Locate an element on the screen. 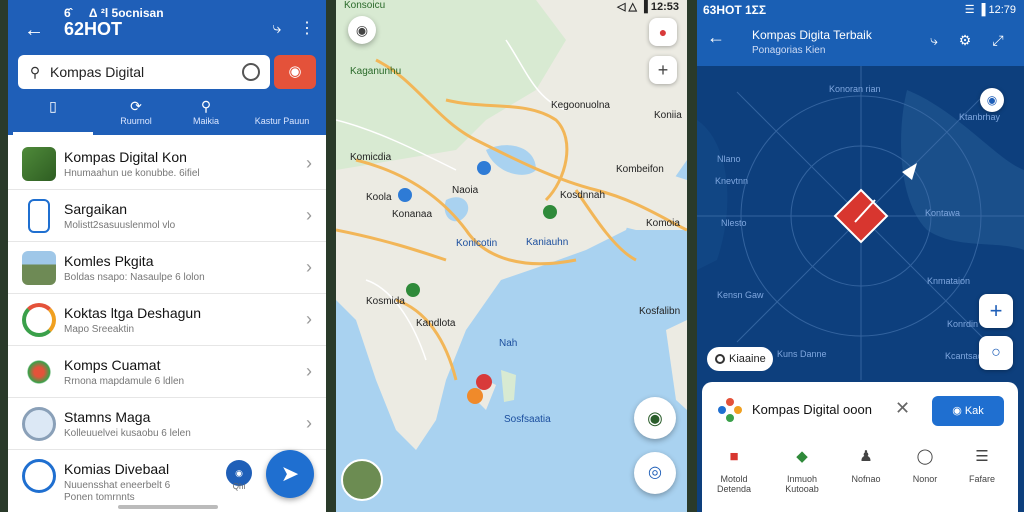 The width and height of the screenshot is (1024, 512). radio-icon is located at coordinates (720, 359).